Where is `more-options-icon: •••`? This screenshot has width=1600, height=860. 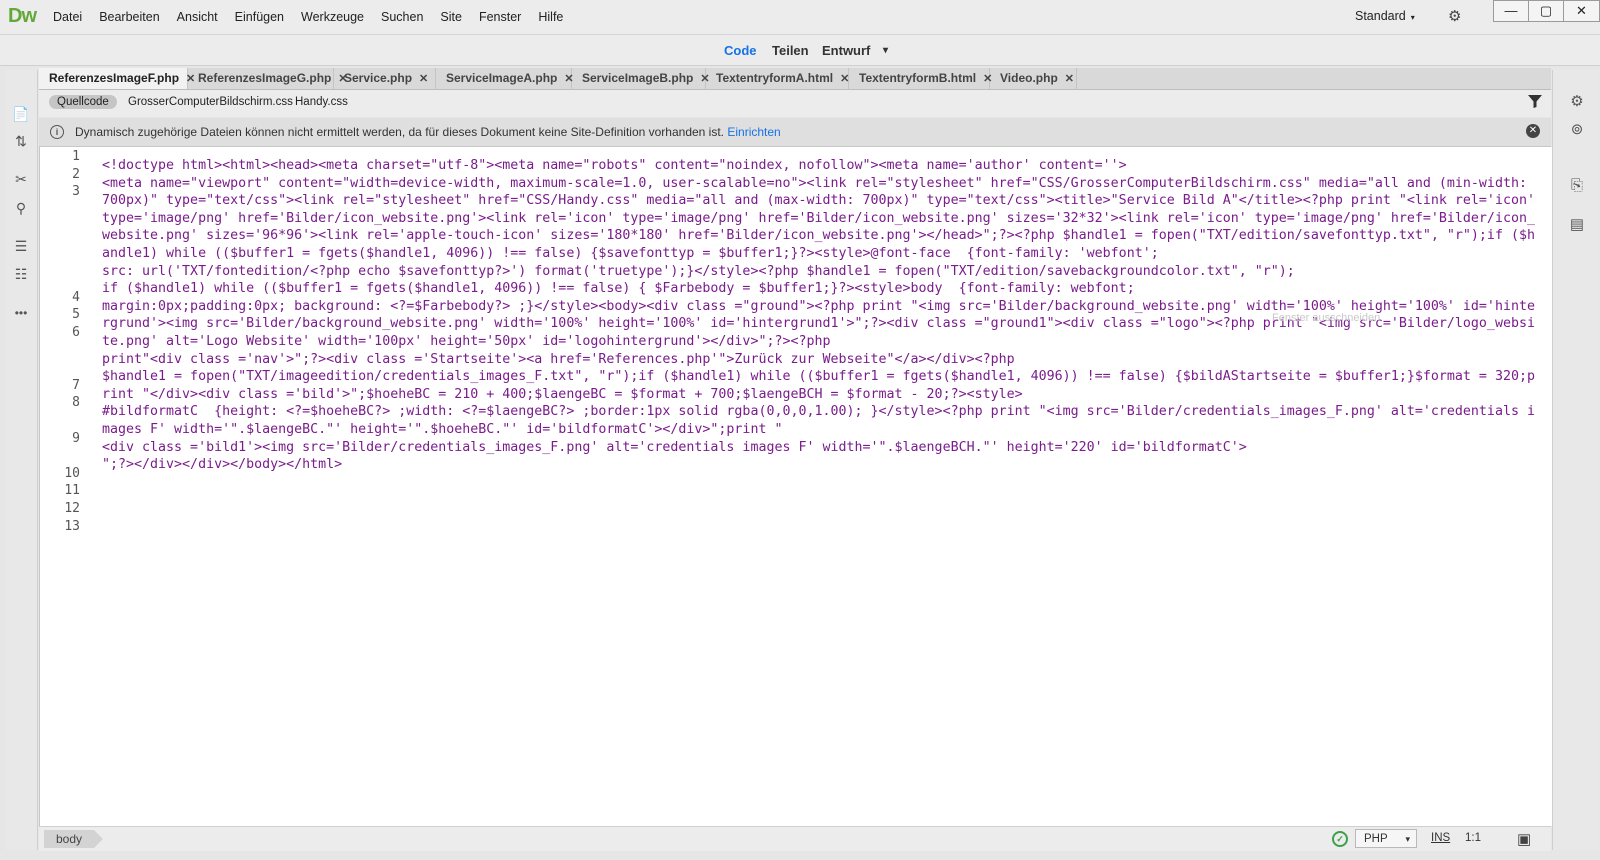
more-options-icon: ••• is located at coordinates (21, 316).